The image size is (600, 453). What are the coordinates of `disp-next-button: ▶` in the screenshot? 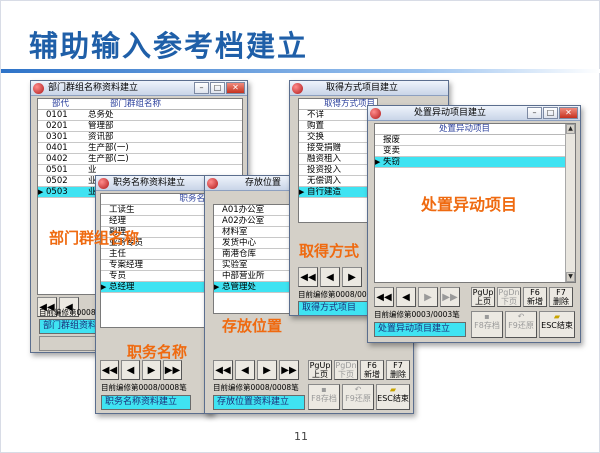 It's located at (428, 297).